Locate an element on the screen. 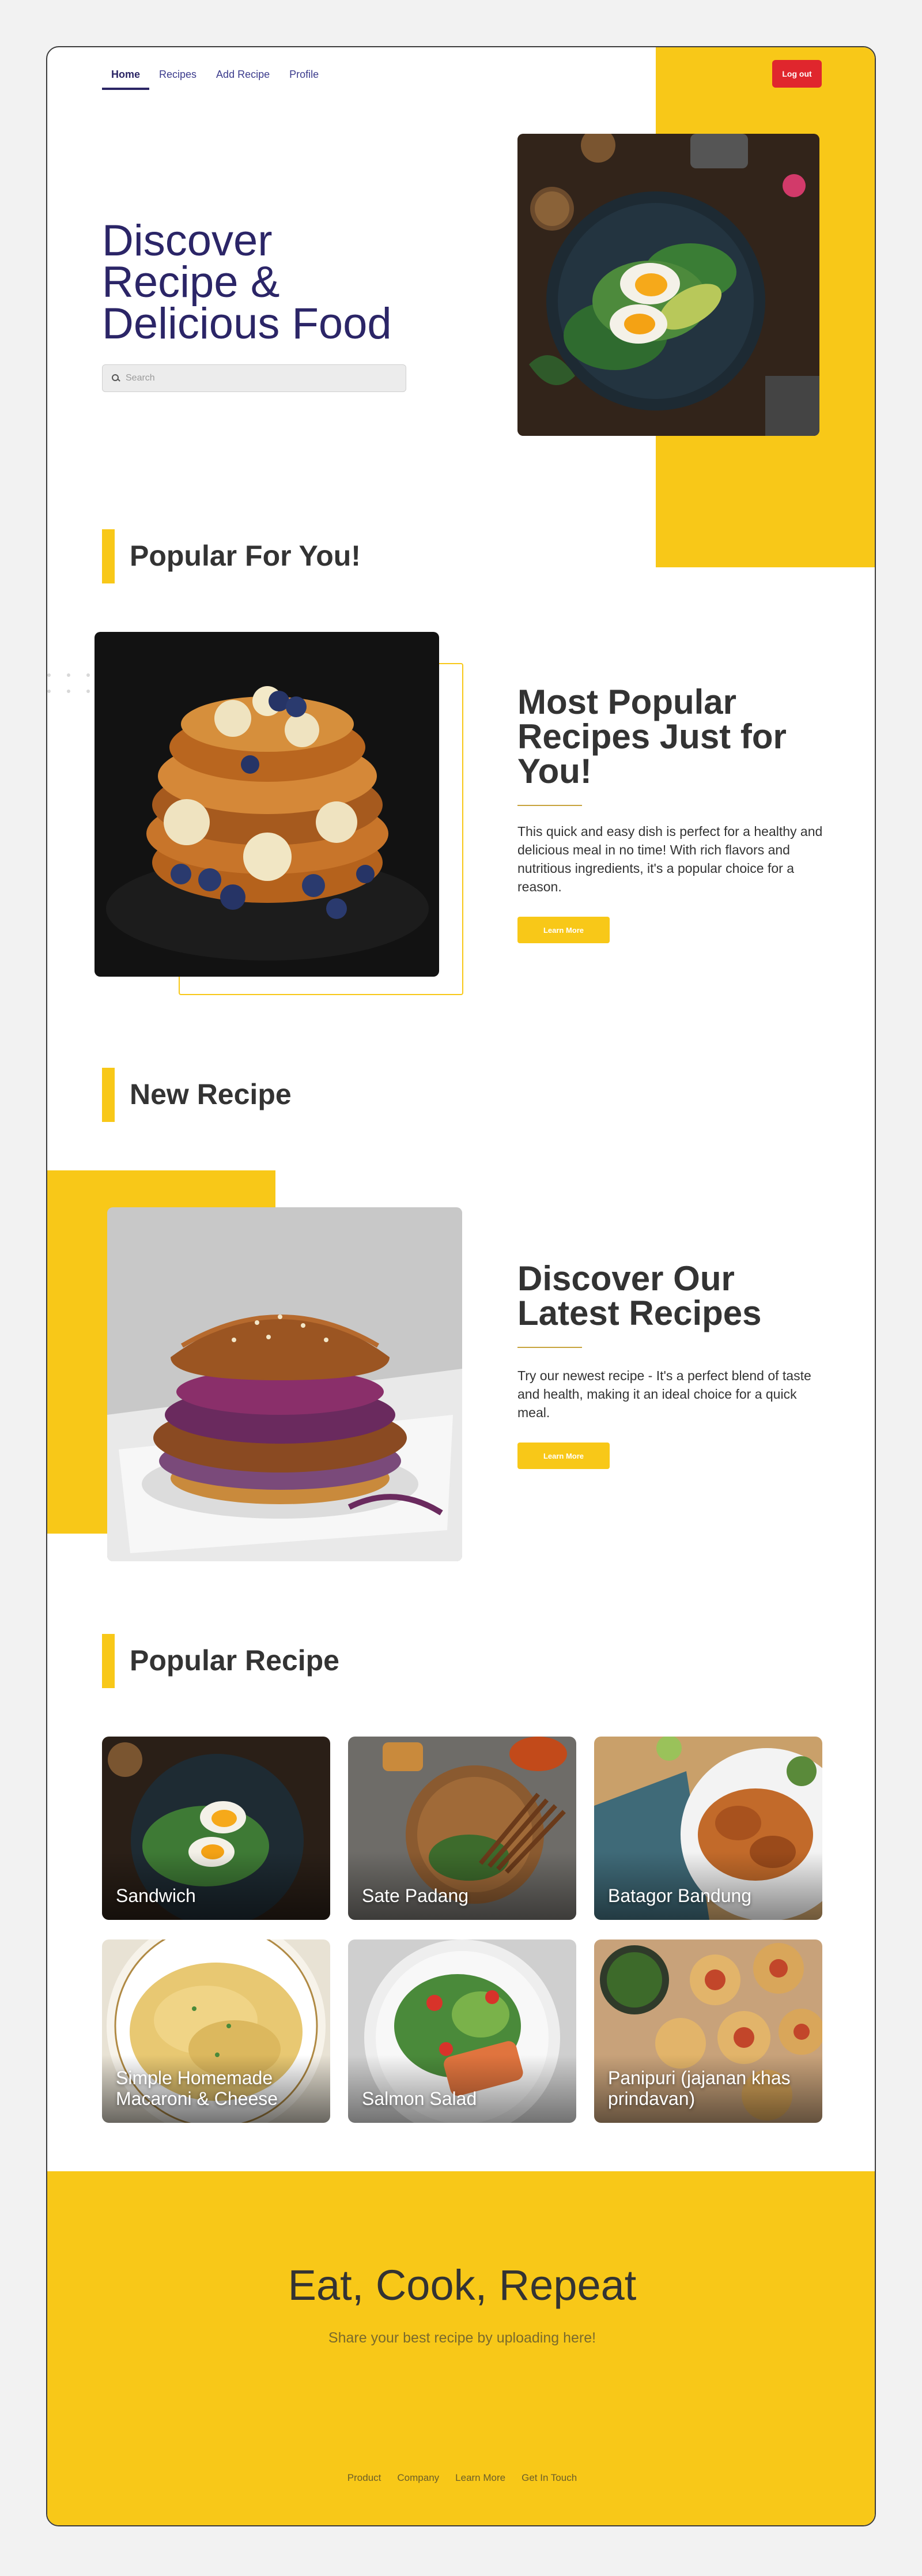 The width and height of the screenshot is (922, 2576). search-bar is located at coordinates (254, 378).